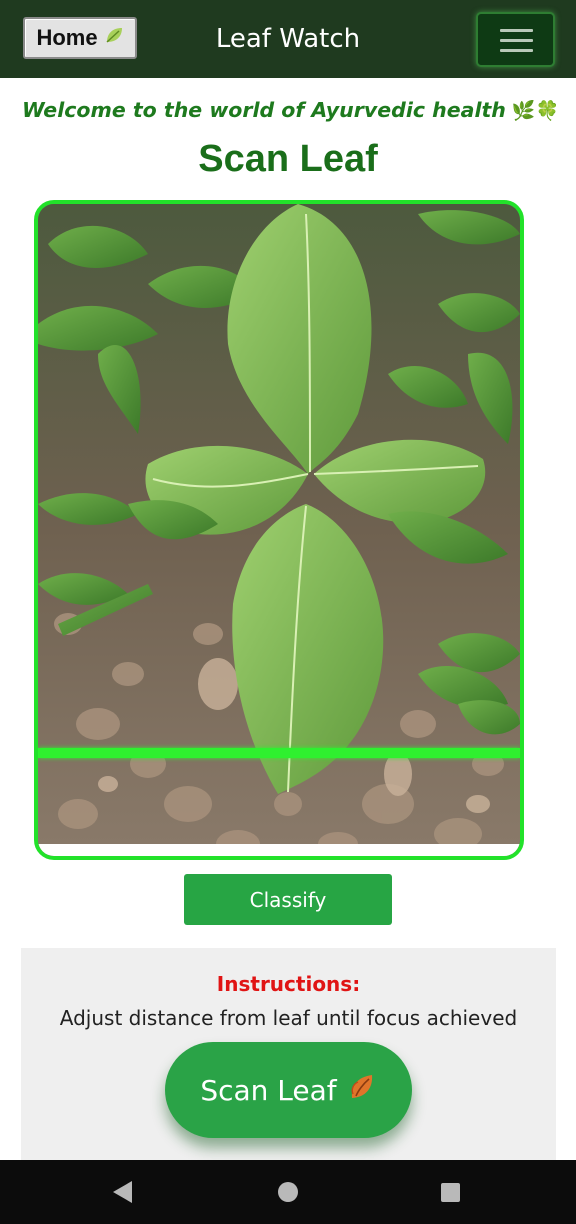 This screenshot has height=1224, width=576. Describe the element at coordinates (279, 753) in the screenshot. I see `scan-line` at that location.